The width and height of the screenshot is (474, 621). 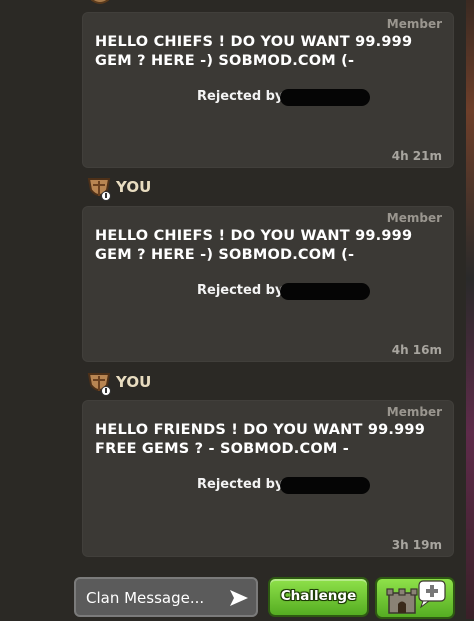 I want to click on challenge-button: Challenge, so click(x=318, y=597).